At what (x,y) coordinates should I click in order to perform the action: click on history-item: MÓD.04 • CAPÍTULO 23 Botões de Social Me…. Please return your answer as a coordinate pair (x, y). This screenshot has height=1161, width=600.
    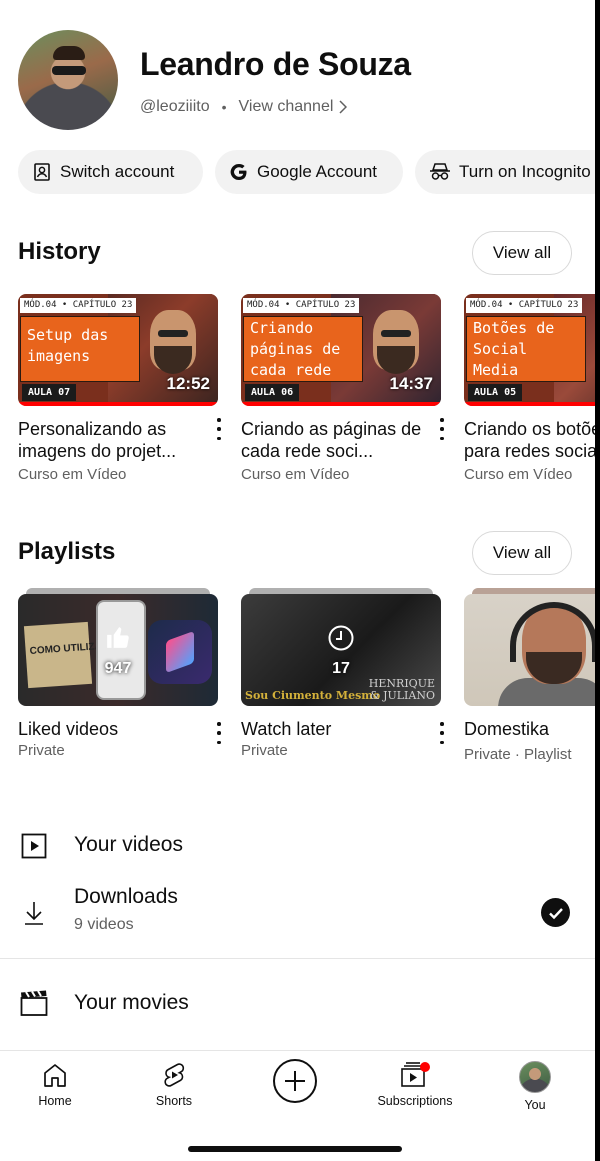
    Looking at the image, I should click on (530, 388).